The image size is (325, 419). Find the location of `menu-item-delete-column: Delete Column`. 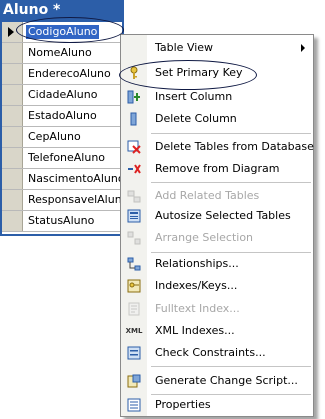

menu-item-delete-column: Delete Column is located at coordinates (217, 119).